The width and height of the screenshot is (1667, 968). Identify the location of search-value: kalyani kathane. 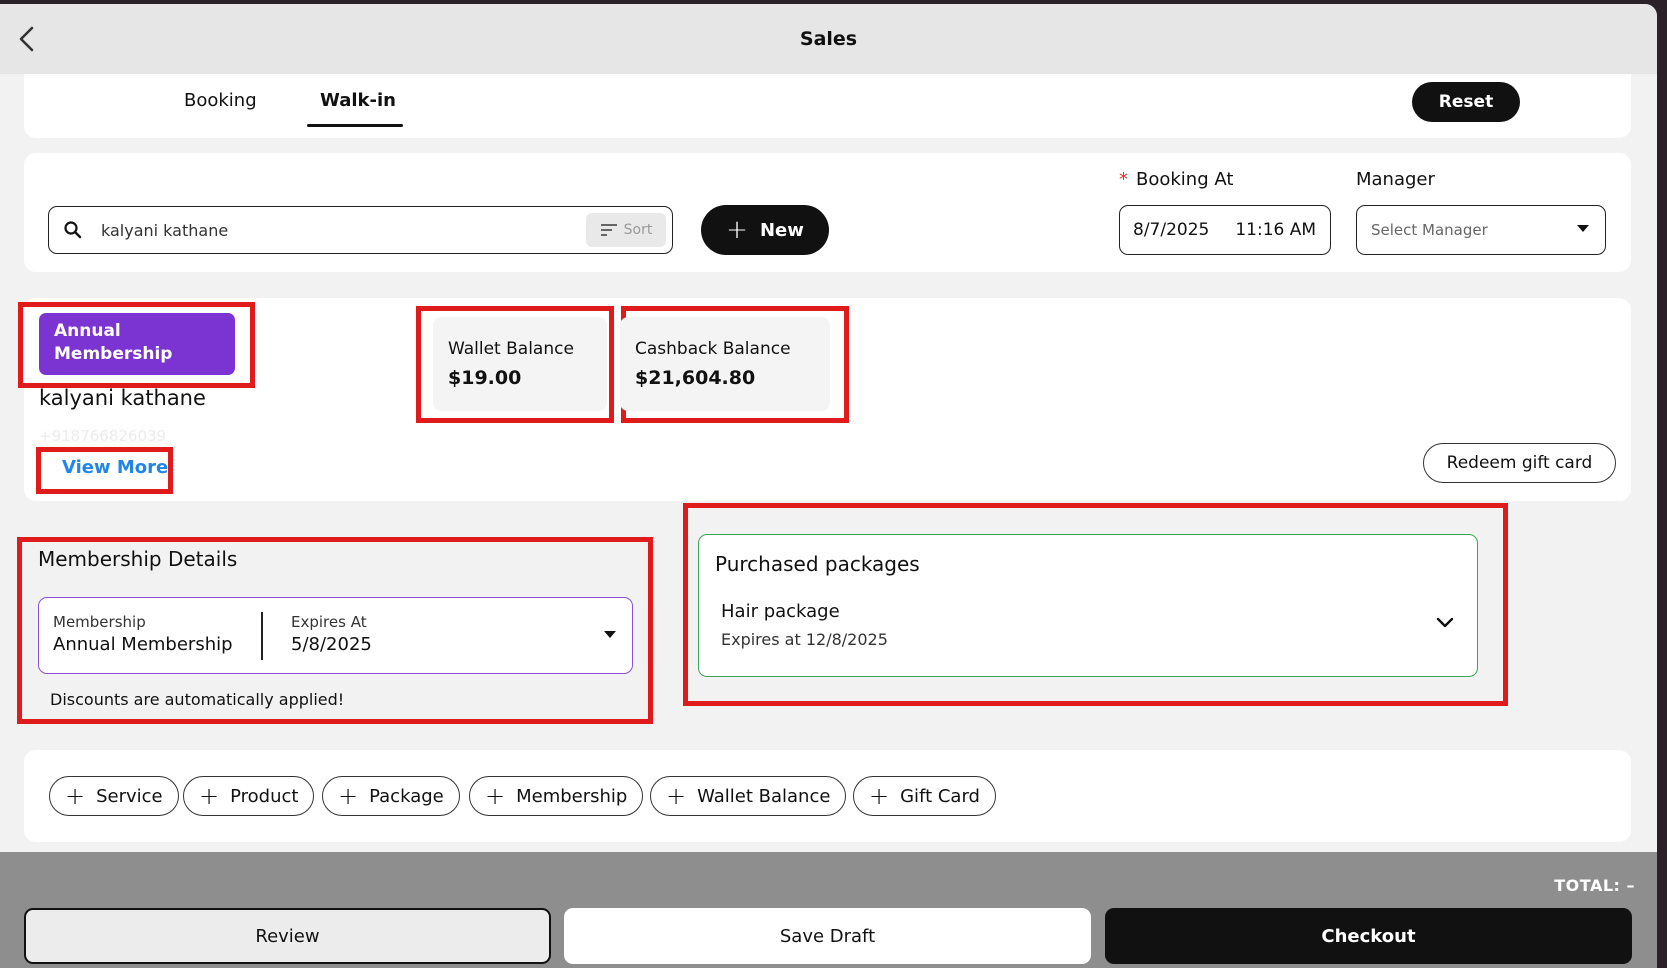
(165, 230).